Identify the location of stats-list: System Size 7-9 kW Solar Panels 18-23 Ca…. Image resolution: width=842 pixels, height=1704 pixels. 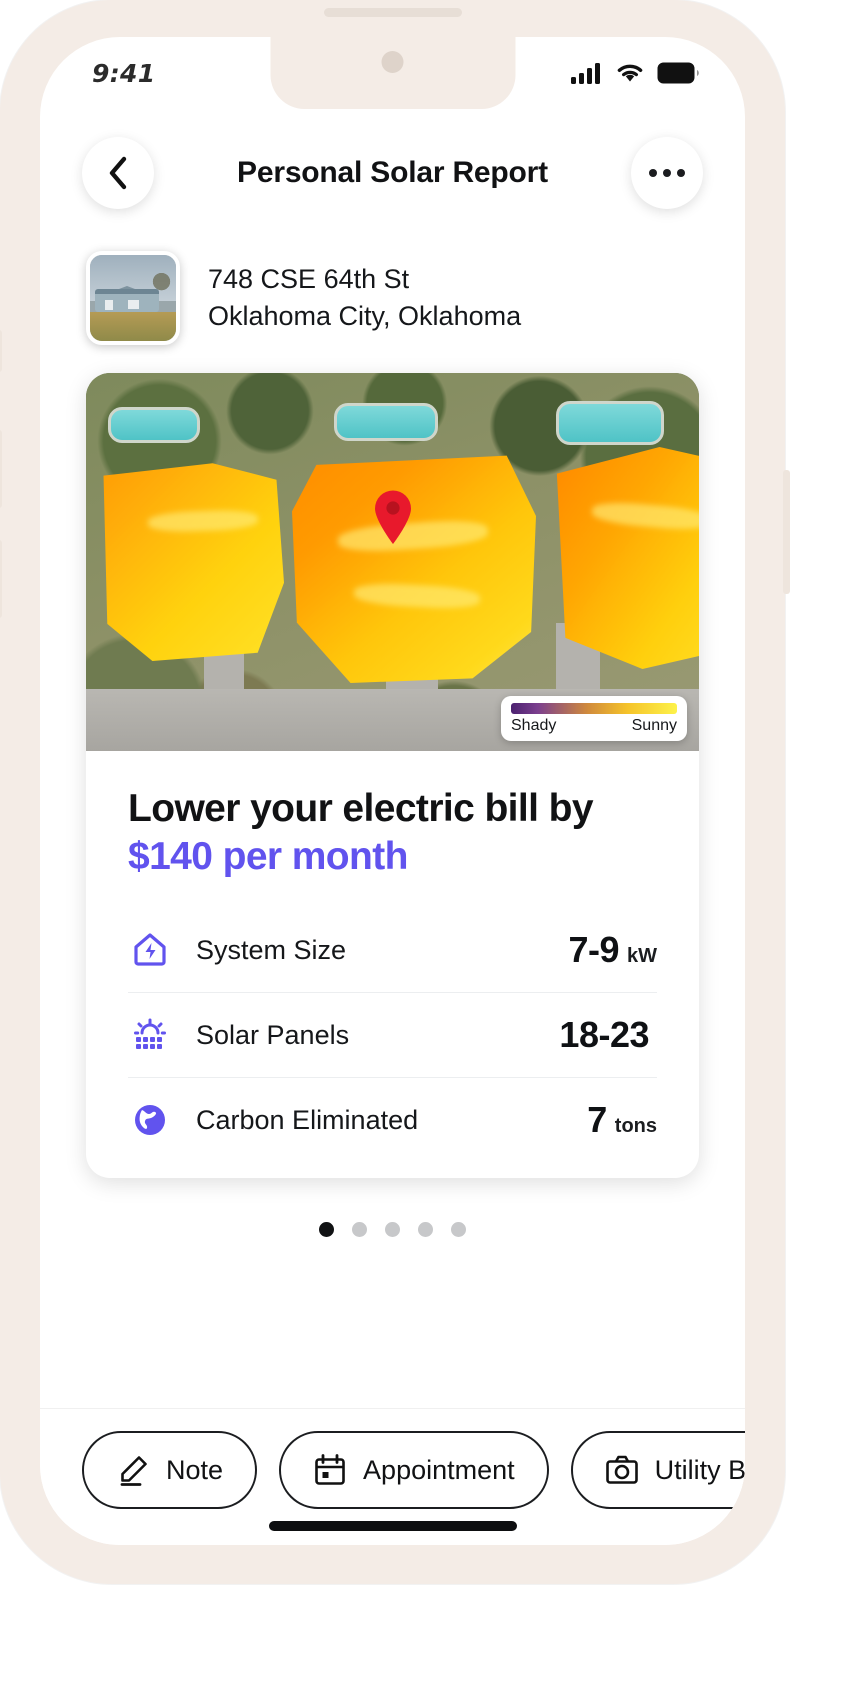
(392, 1035).